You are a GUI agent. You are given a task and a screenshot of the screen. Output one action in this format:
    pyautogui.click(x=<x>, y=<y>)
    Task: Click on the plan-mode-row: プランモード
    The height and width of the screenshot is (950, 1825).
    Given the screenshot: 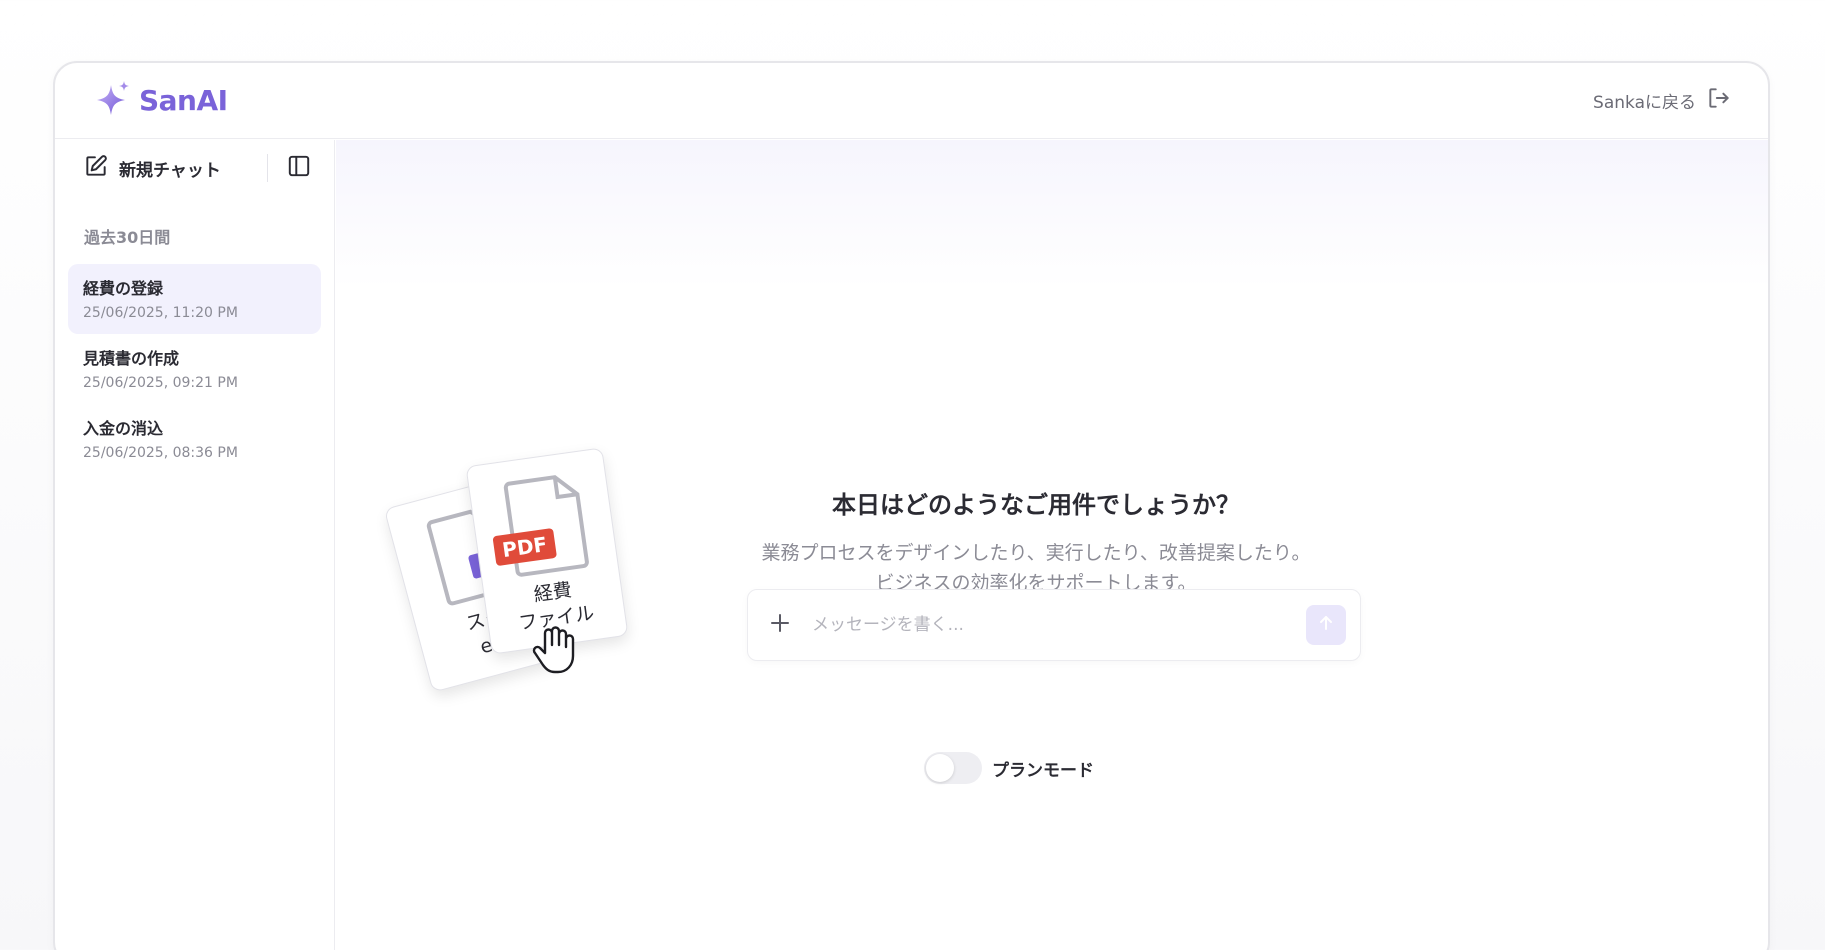 What is the action you would take?
    pyautogui.click(x=1009, y=768)
    